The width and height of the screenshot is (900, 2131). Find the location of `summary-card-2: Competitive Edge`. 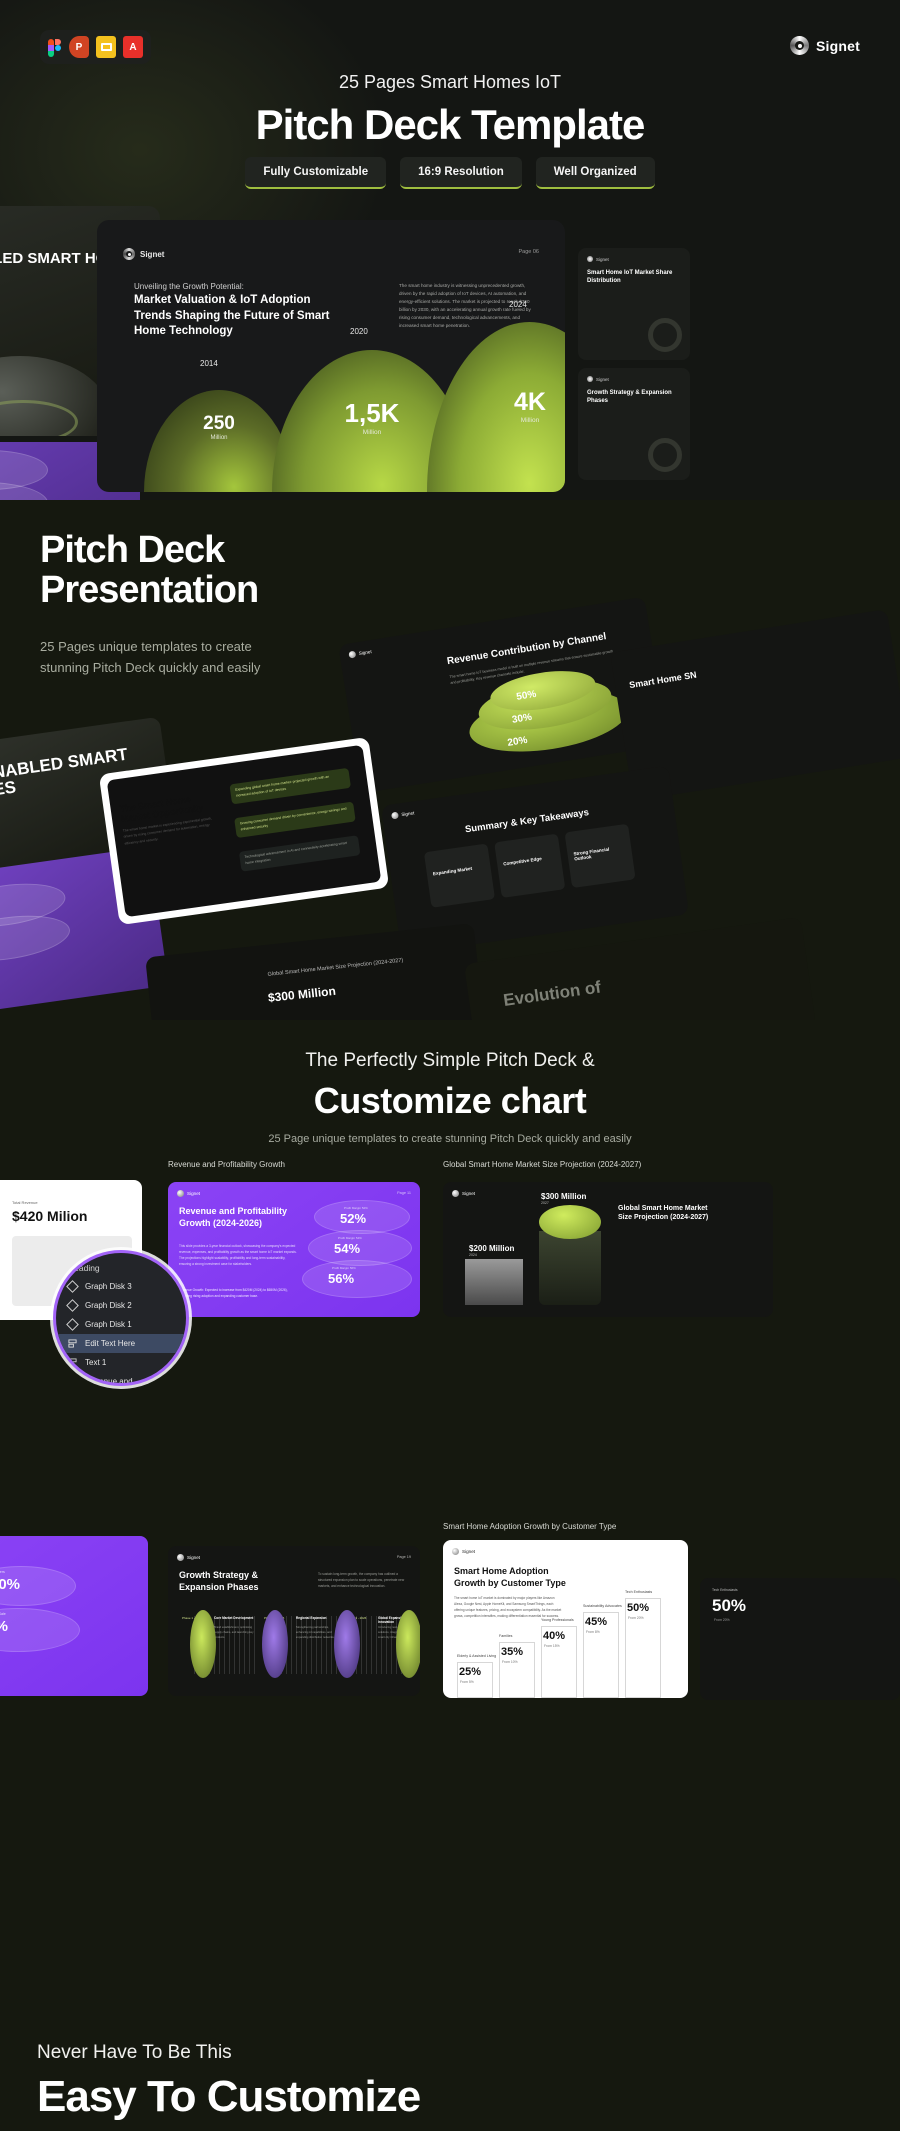

summary-card-2: Competitive Edge is located at coordinates (530, 865).